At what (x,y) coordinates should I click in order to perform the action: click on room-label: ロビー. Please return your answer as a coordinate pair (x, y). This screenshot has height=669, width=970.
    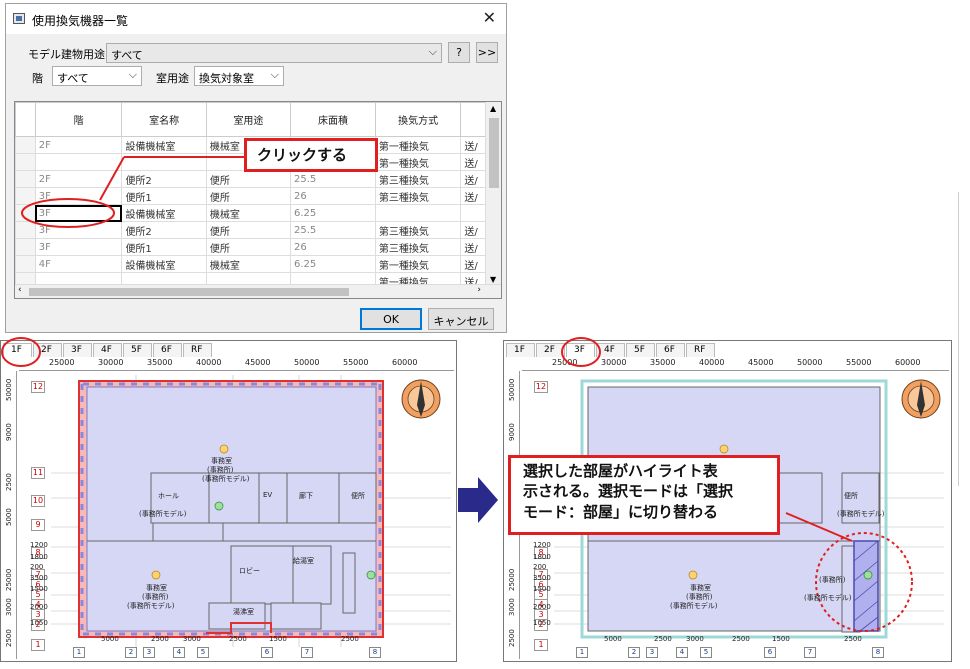
    Looking at the image, I should click on (249, 571).